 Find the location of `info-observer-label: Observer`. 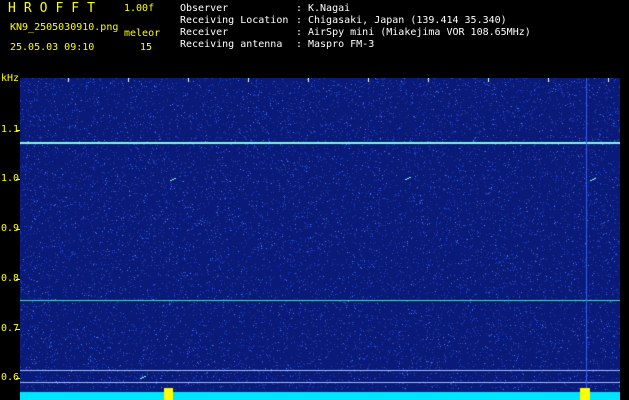

info-observer-label: Observer is located at coordinates (204, 8).